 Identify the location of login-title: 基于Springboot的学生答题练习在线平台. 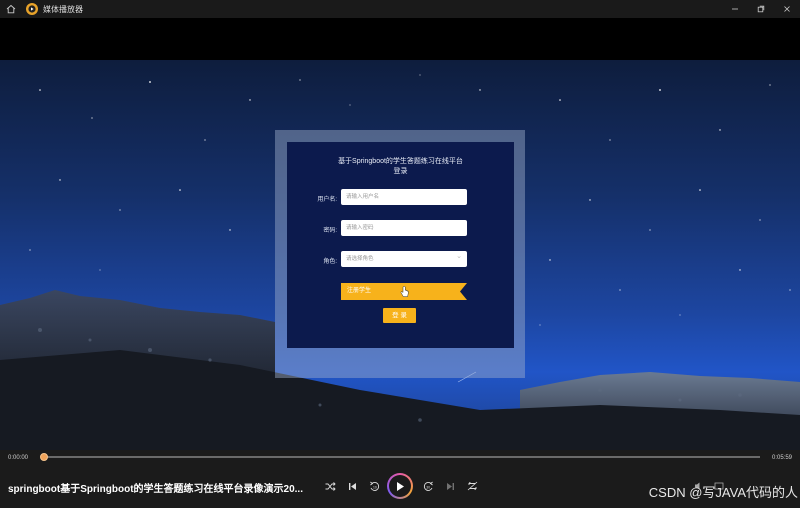
(400, 161).